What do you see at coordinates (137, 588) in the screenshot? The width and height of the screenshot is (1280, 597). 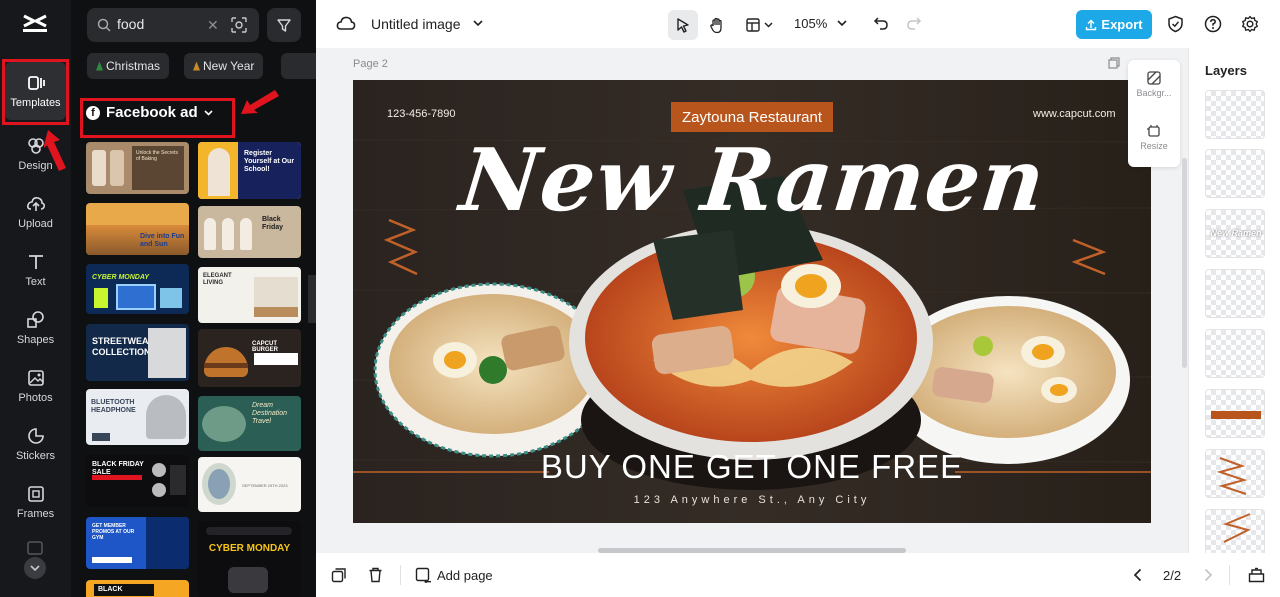 I see `template-thumbnail: BLACK` at bounding box center [137, 588].